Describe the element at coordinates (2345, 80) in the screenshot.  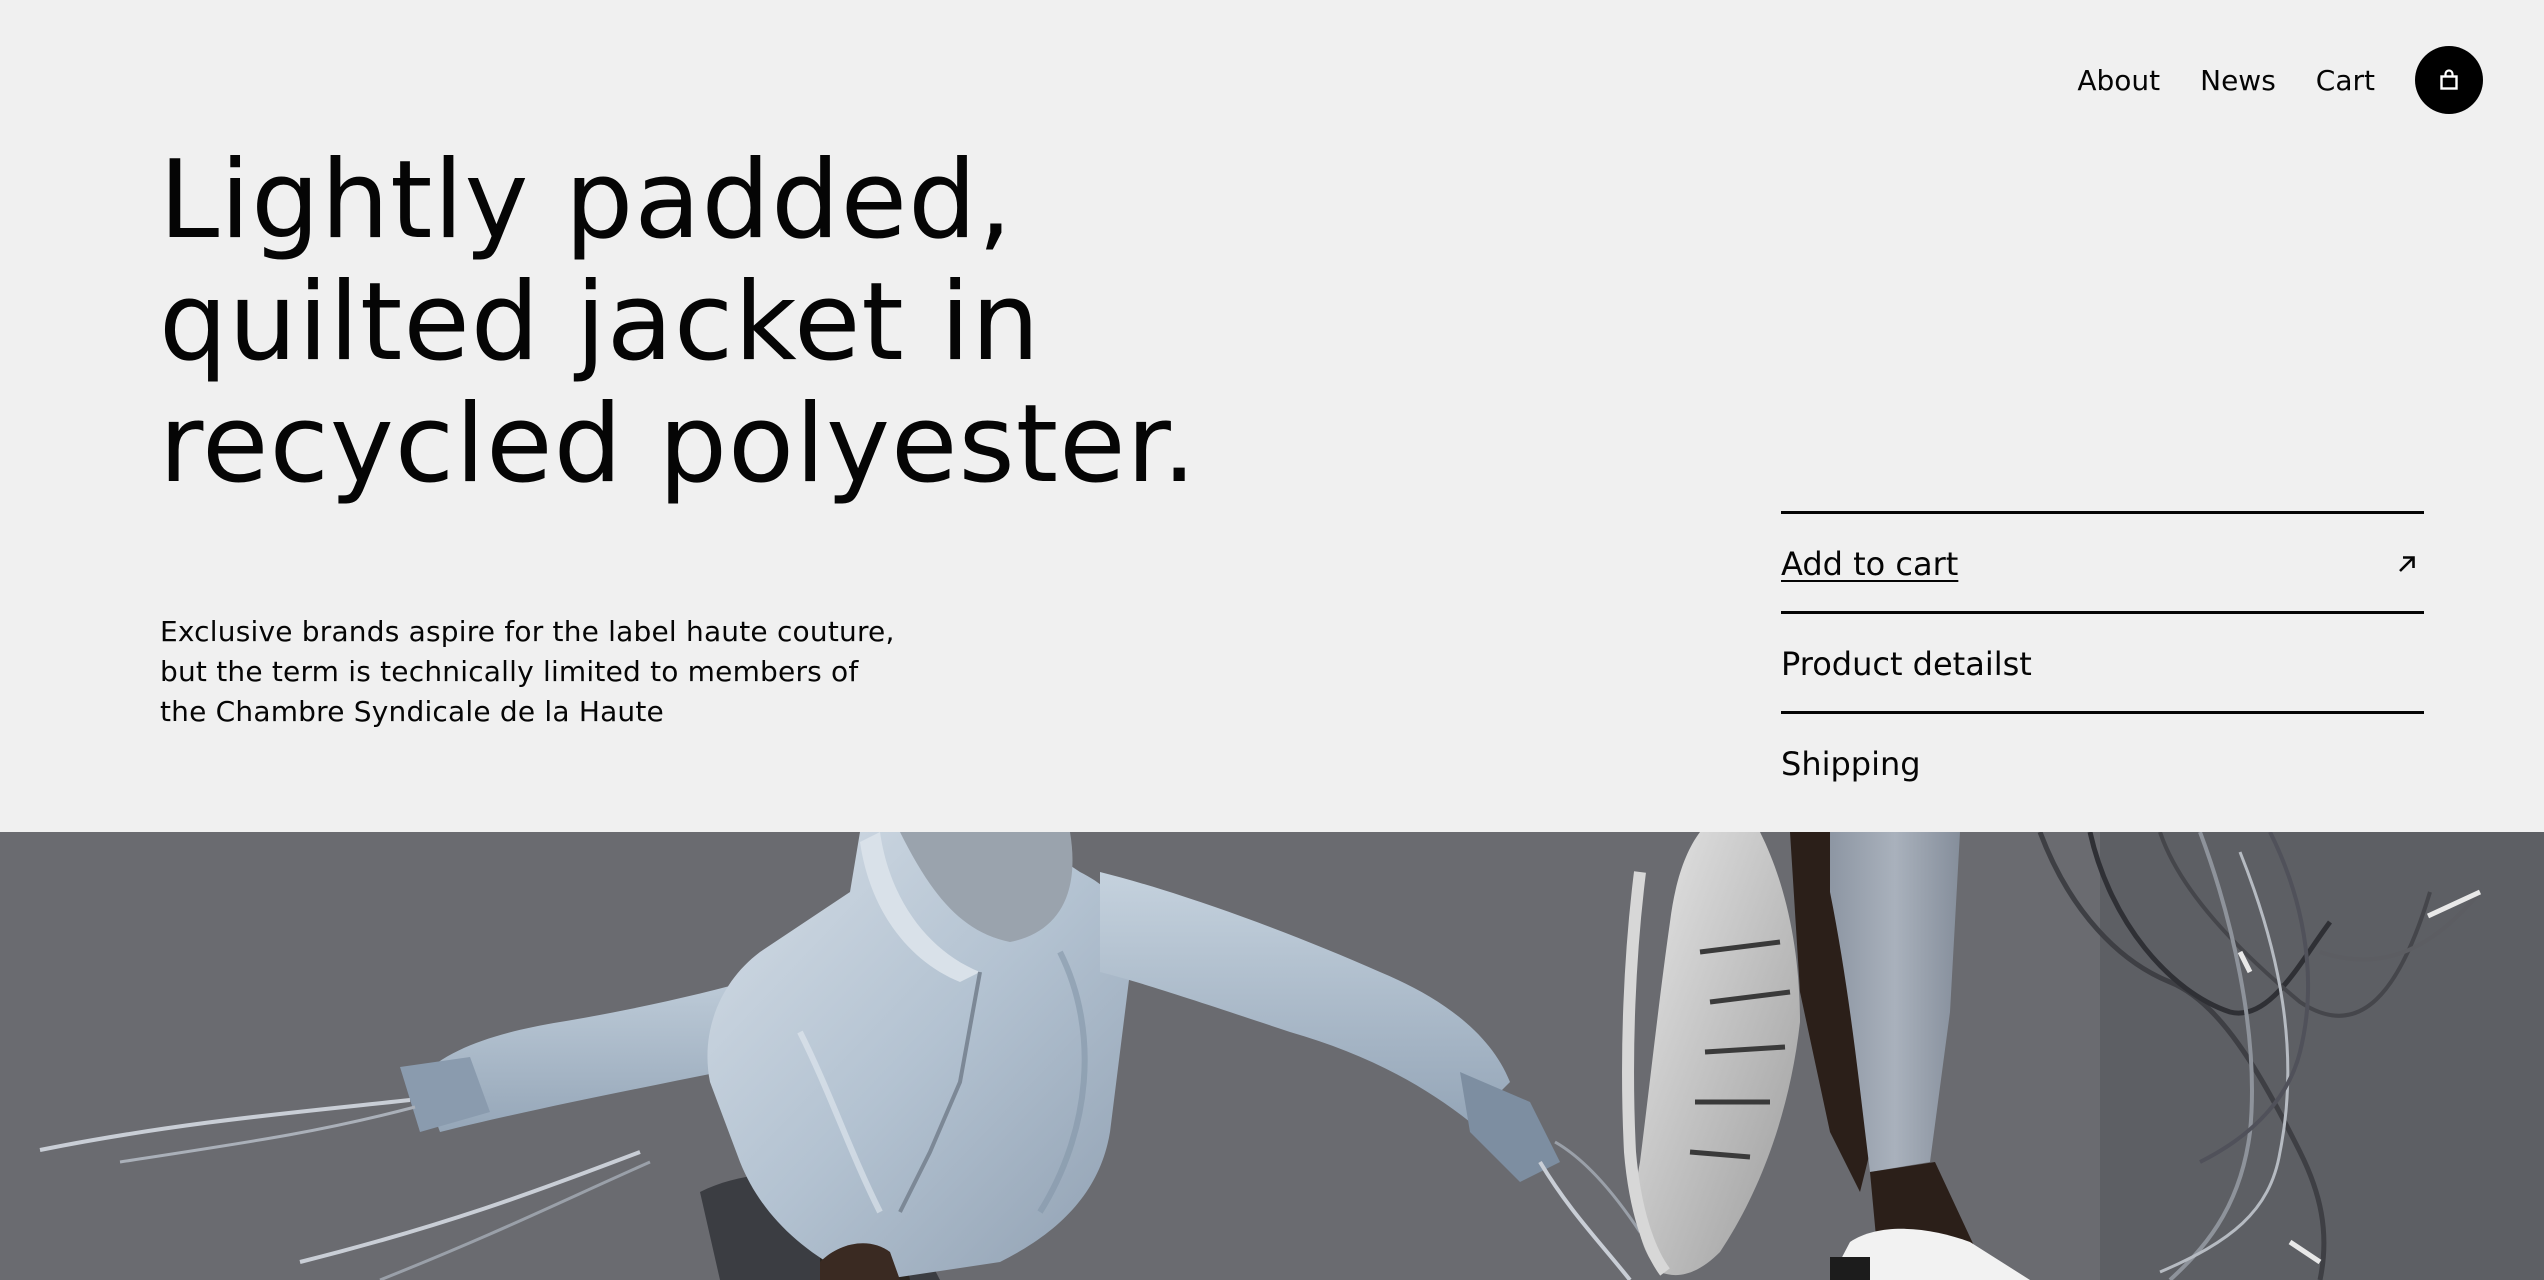
I see `nav-link-cart: Cart` at that location.